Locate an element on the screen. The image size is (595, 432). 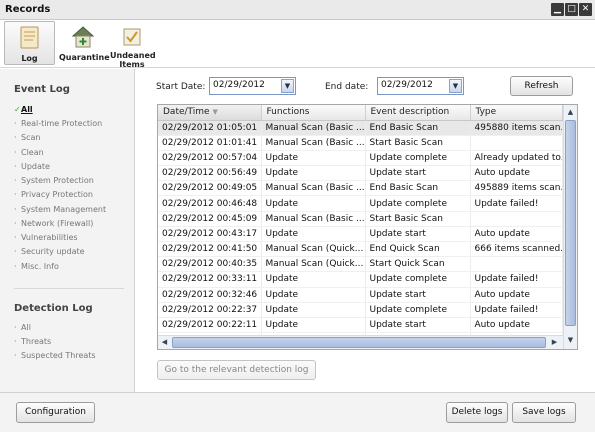
sort-descending-icon: ▼ is located at coordinates (215, 112).